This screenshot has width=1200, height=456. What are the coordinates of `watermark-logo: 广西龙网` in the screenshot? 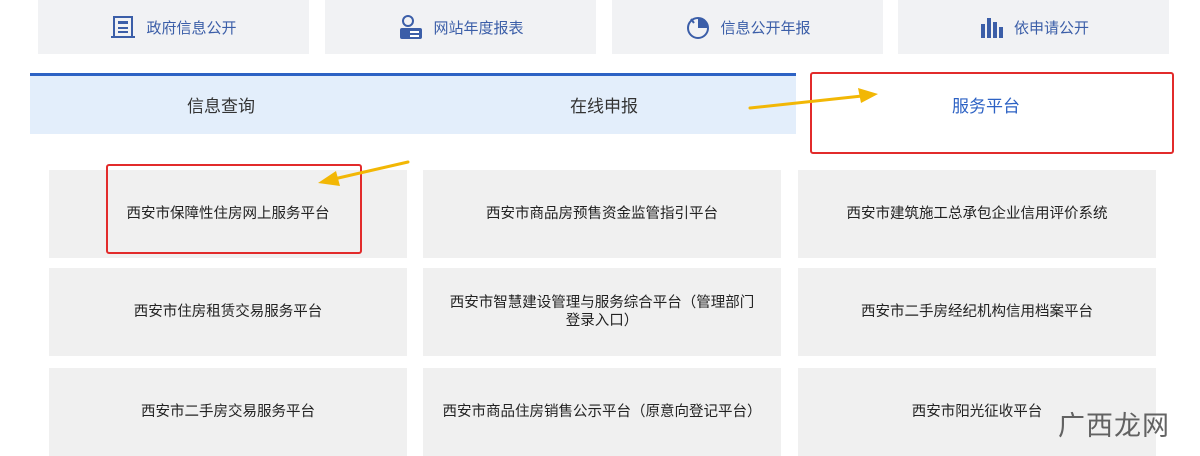 It's located at (1114, 426).